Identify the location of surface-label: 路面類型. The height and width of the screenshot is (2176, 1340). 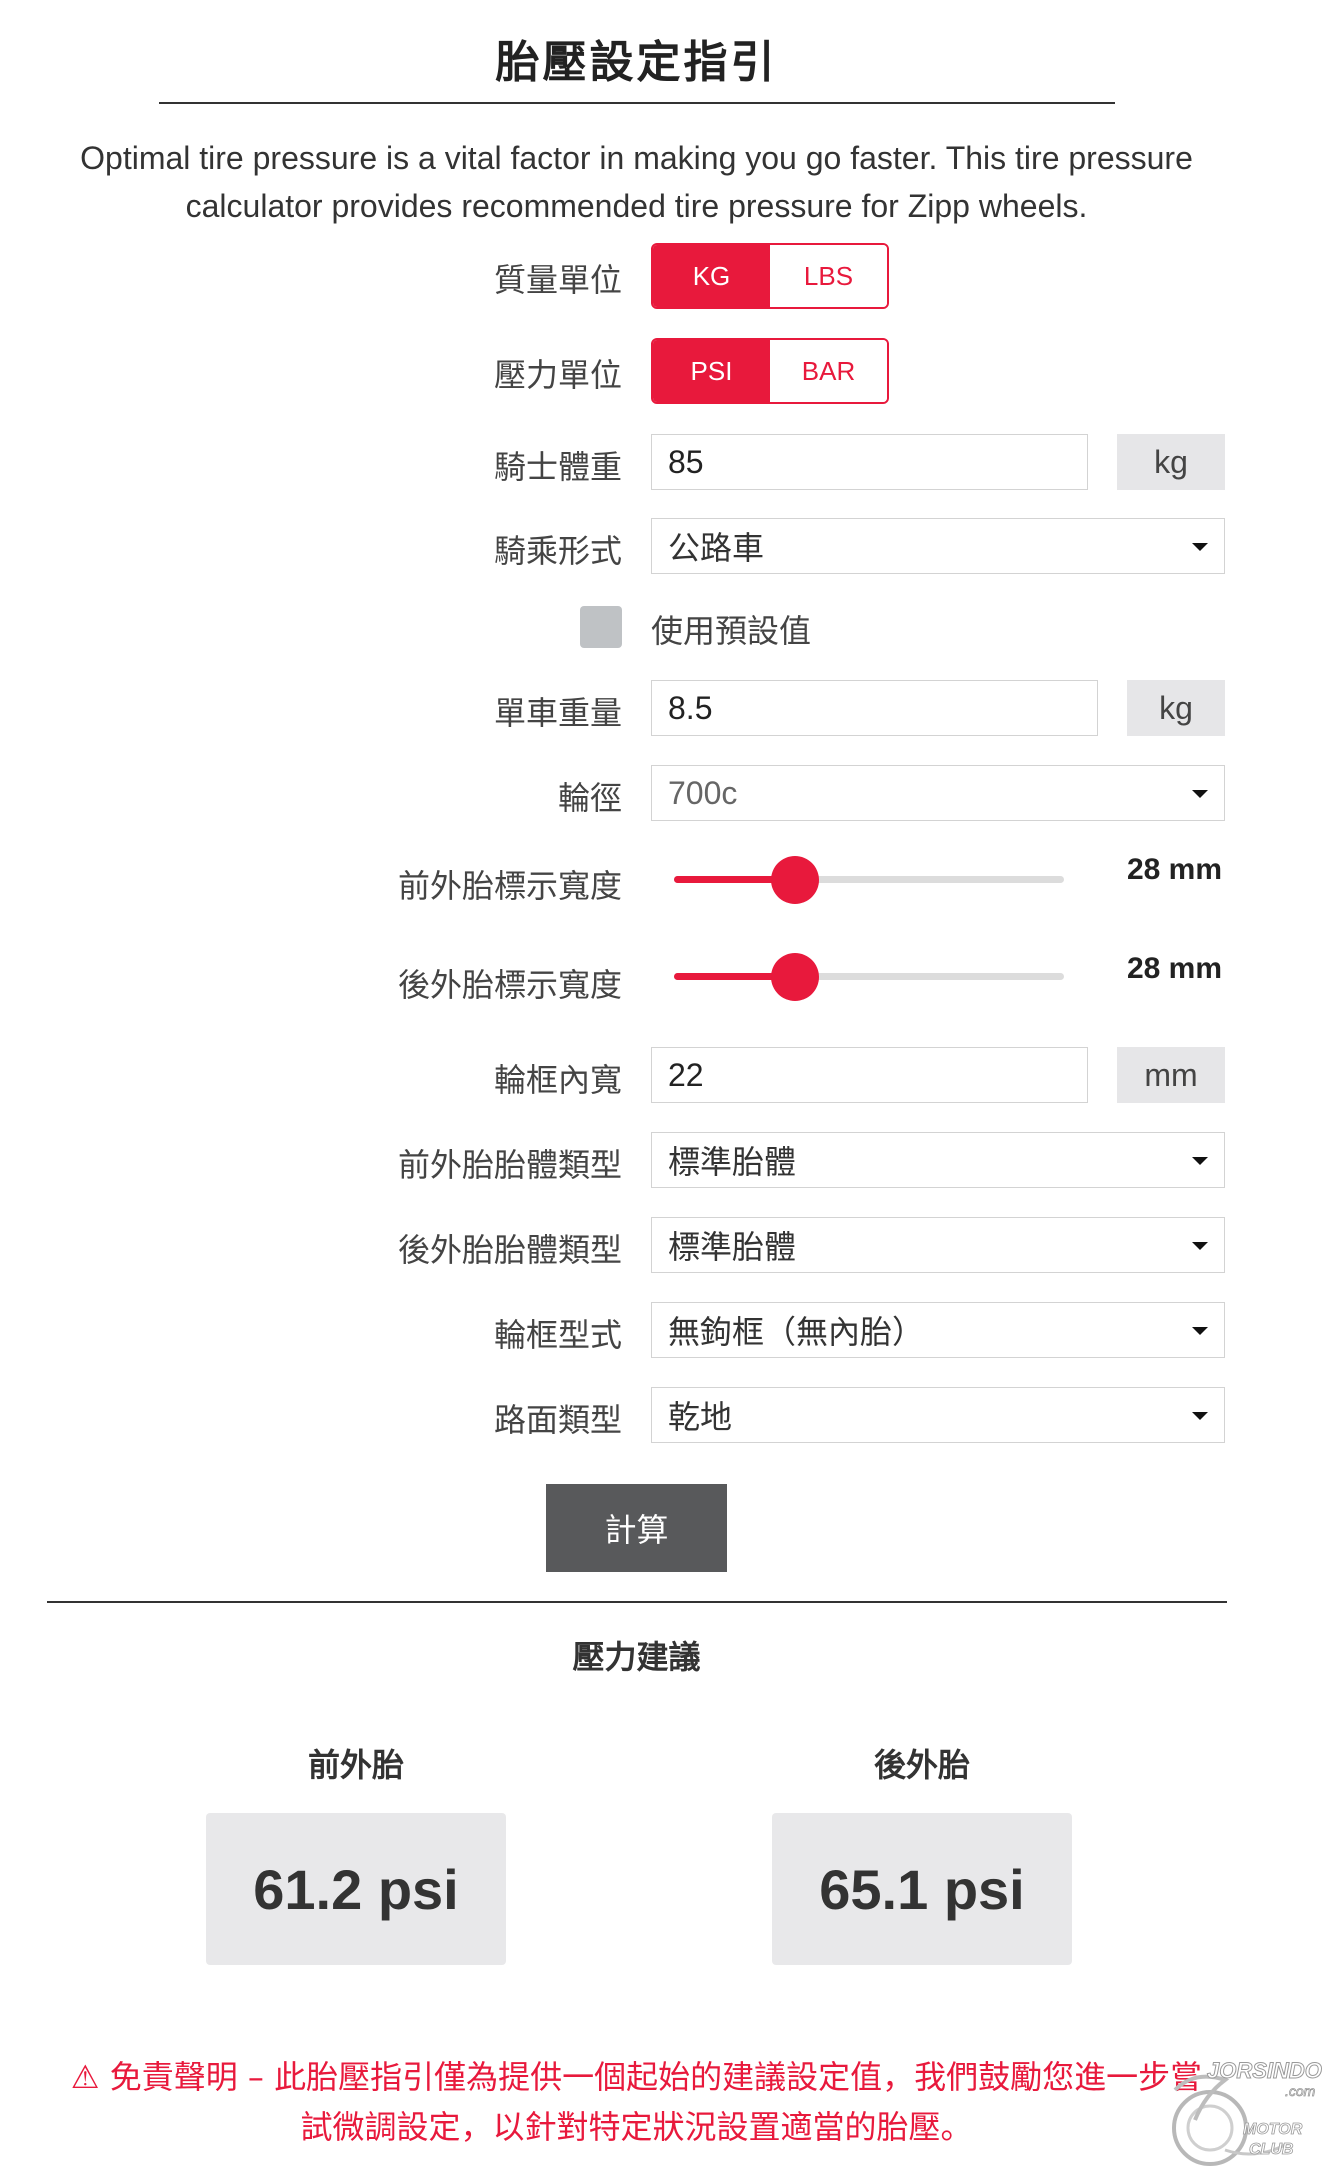
(557, 1420).